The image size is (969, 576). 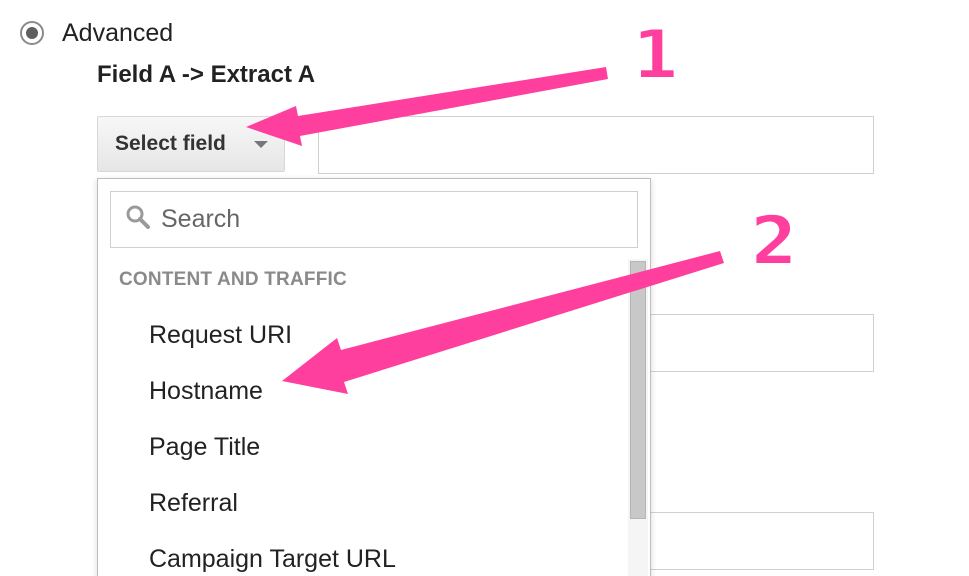 What do you see at coordinates (261, 144) in the screenshot?
I see `chevron-down-icon` at bounding box center [261, 144].